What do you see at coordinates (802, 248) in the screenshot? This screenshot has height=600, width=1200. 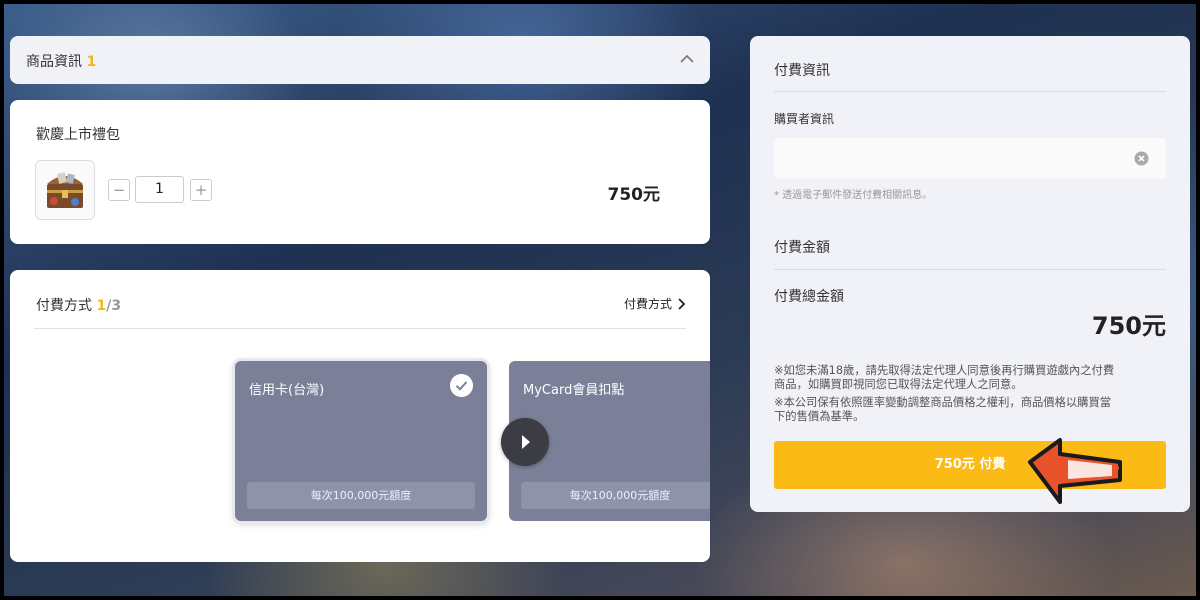 I see `payment-amount-title: 付費金額` at bounding box center [802, 248].